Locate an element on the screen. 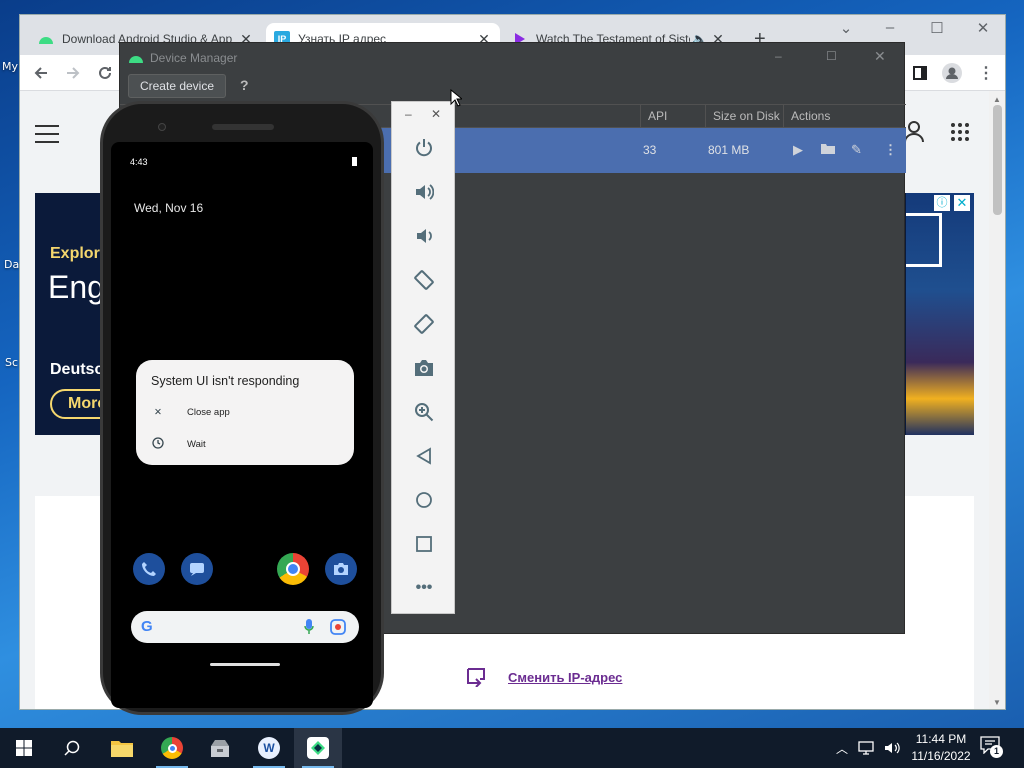 This screenshot has height=768, width=1024. column-size: Size on Disk is located at coordinates (746, 116).